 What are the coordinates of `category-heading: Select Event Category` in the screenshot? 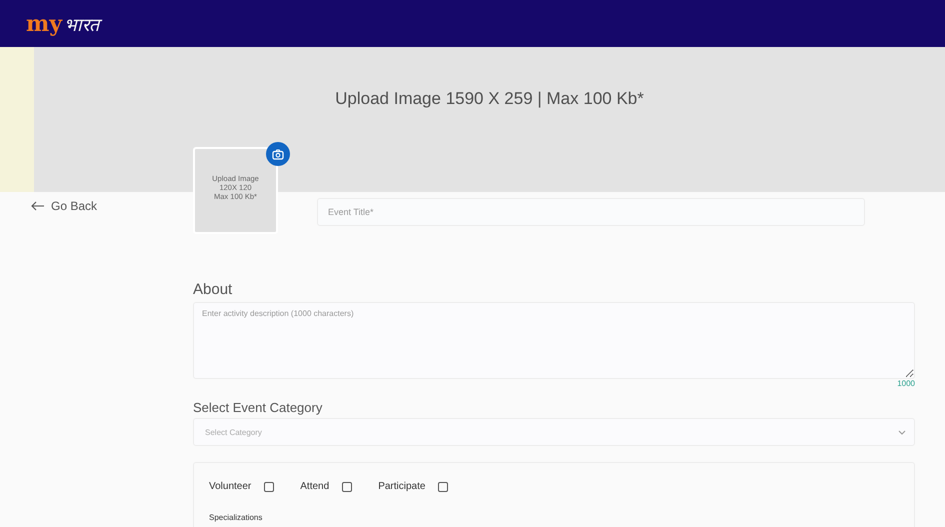 It's located at (258, 407).